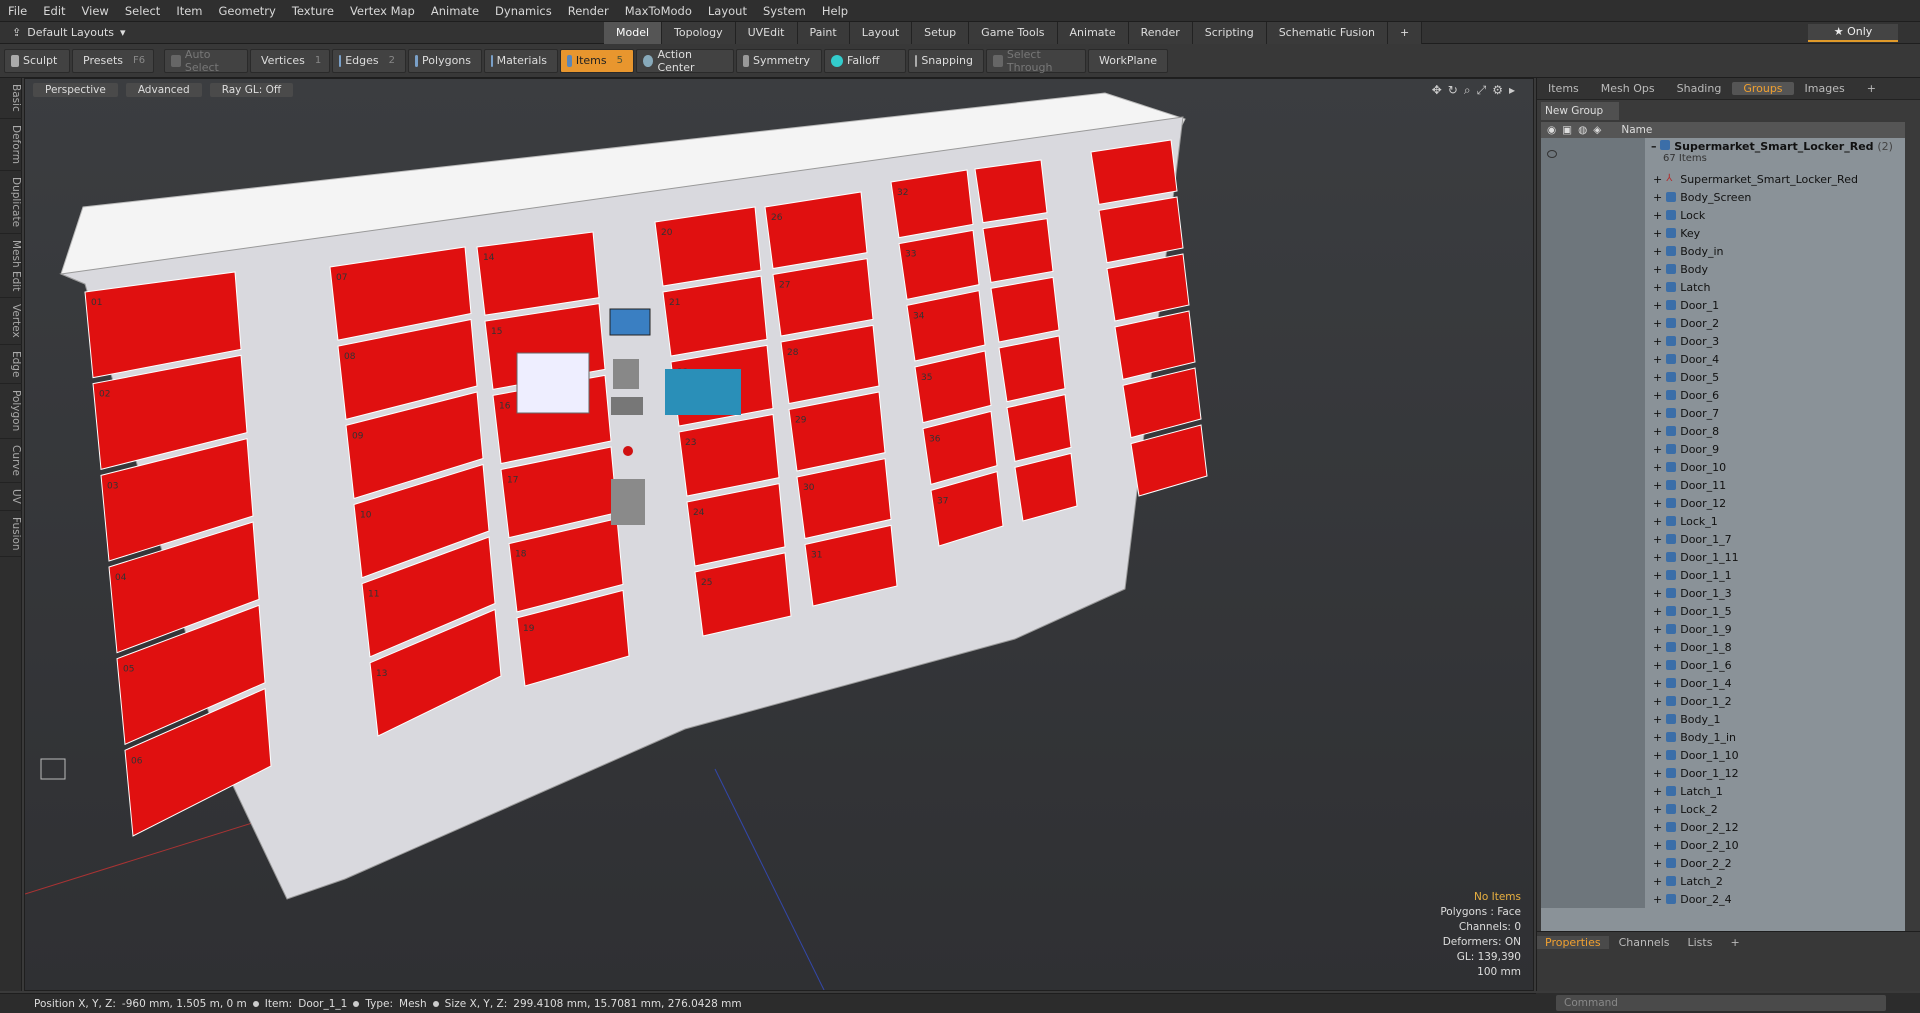  What do you see at coordinates (1512, 90) in the screenshot?
I see `expand-icon: ▸` at bounding box center [1512, 90].